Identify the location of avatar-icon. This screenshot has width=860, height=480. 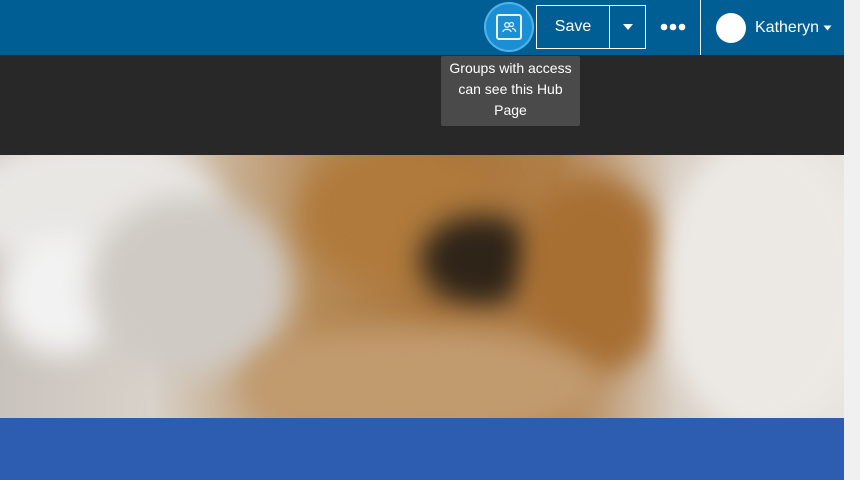
(731, 28).